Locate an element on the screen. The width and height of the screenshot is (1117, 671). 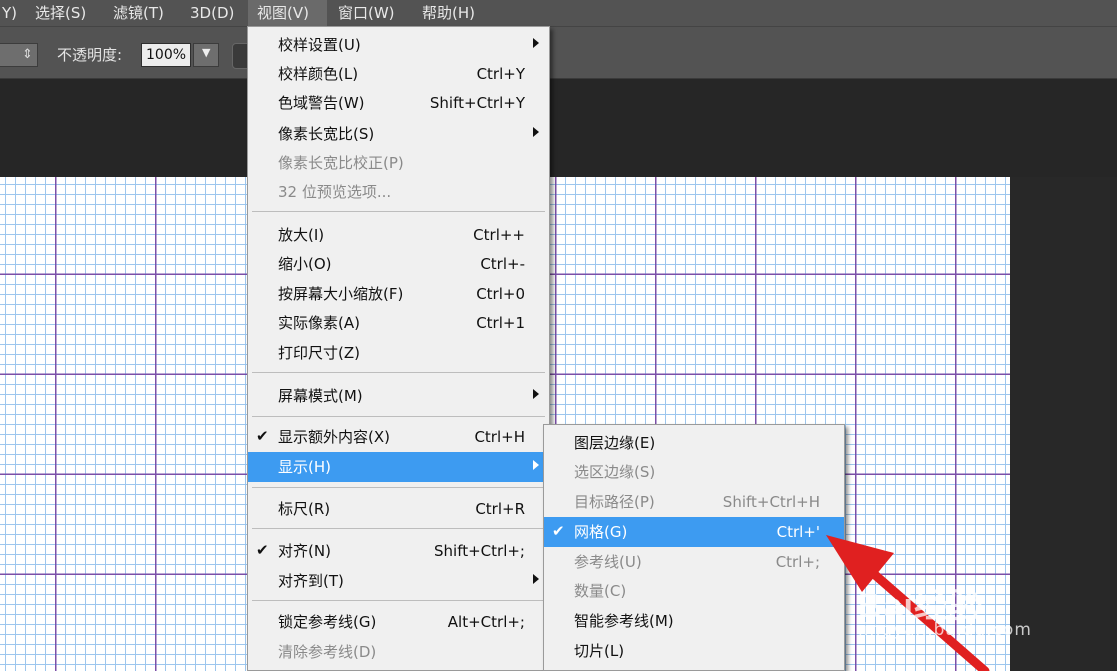
annotation-arrow-icon is located at coordinates (908, 603).